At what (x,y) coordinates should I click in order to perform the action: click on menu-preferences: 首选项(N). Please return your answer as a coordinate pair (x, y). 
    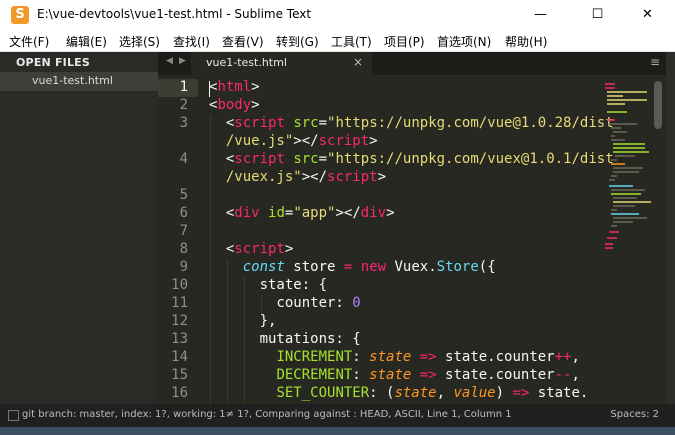
    Looking at the image, I should click on (464, 41).